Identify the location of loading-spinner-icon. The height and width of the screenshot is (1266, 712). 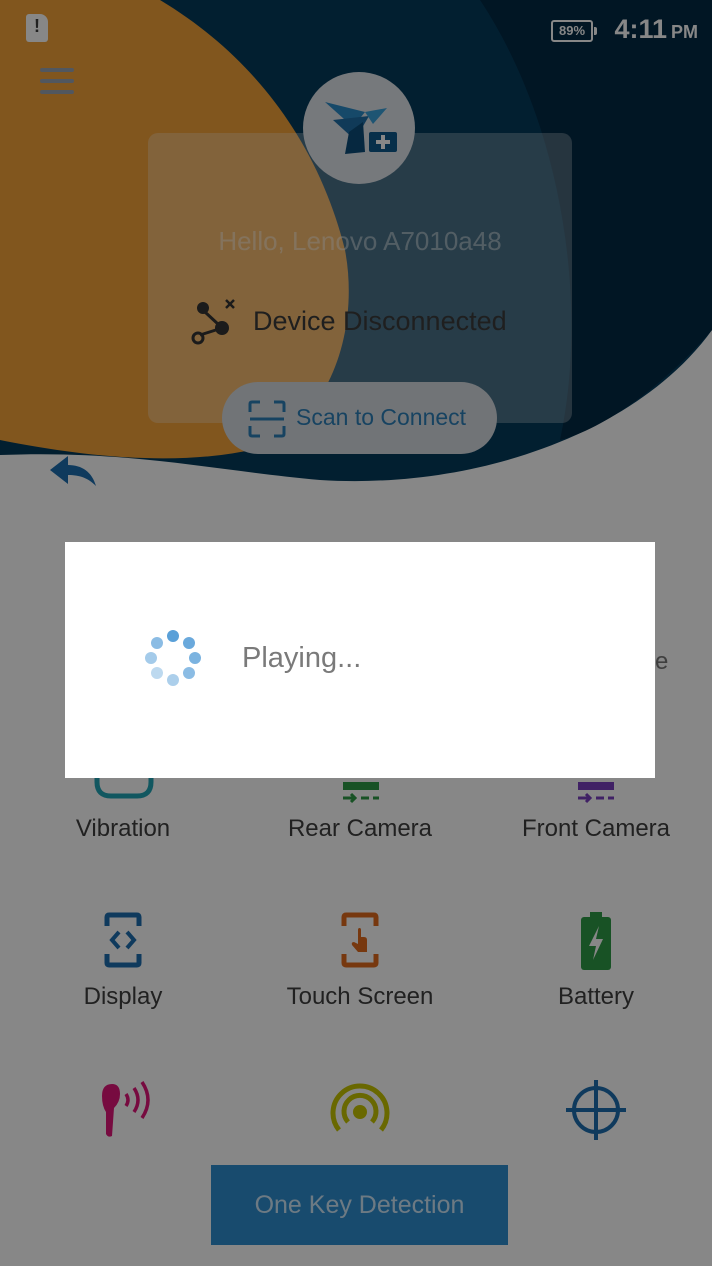
(173, 660).